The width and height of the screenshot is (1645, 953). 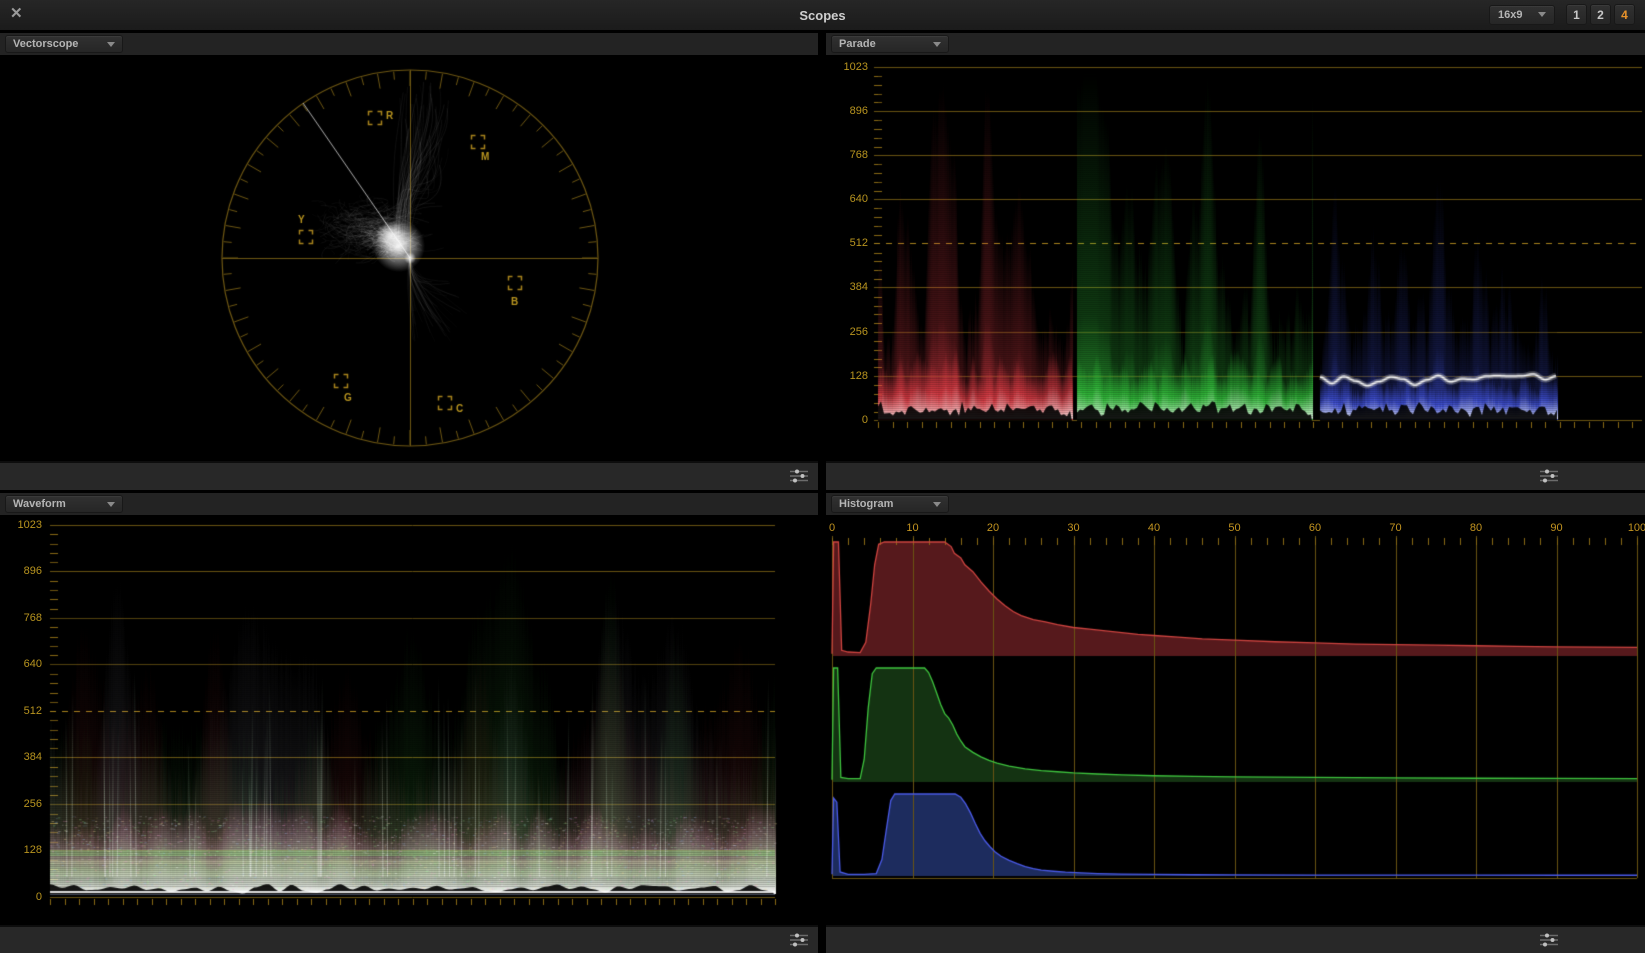 I want to click on parade-footer, so click(x=1235, y=475).